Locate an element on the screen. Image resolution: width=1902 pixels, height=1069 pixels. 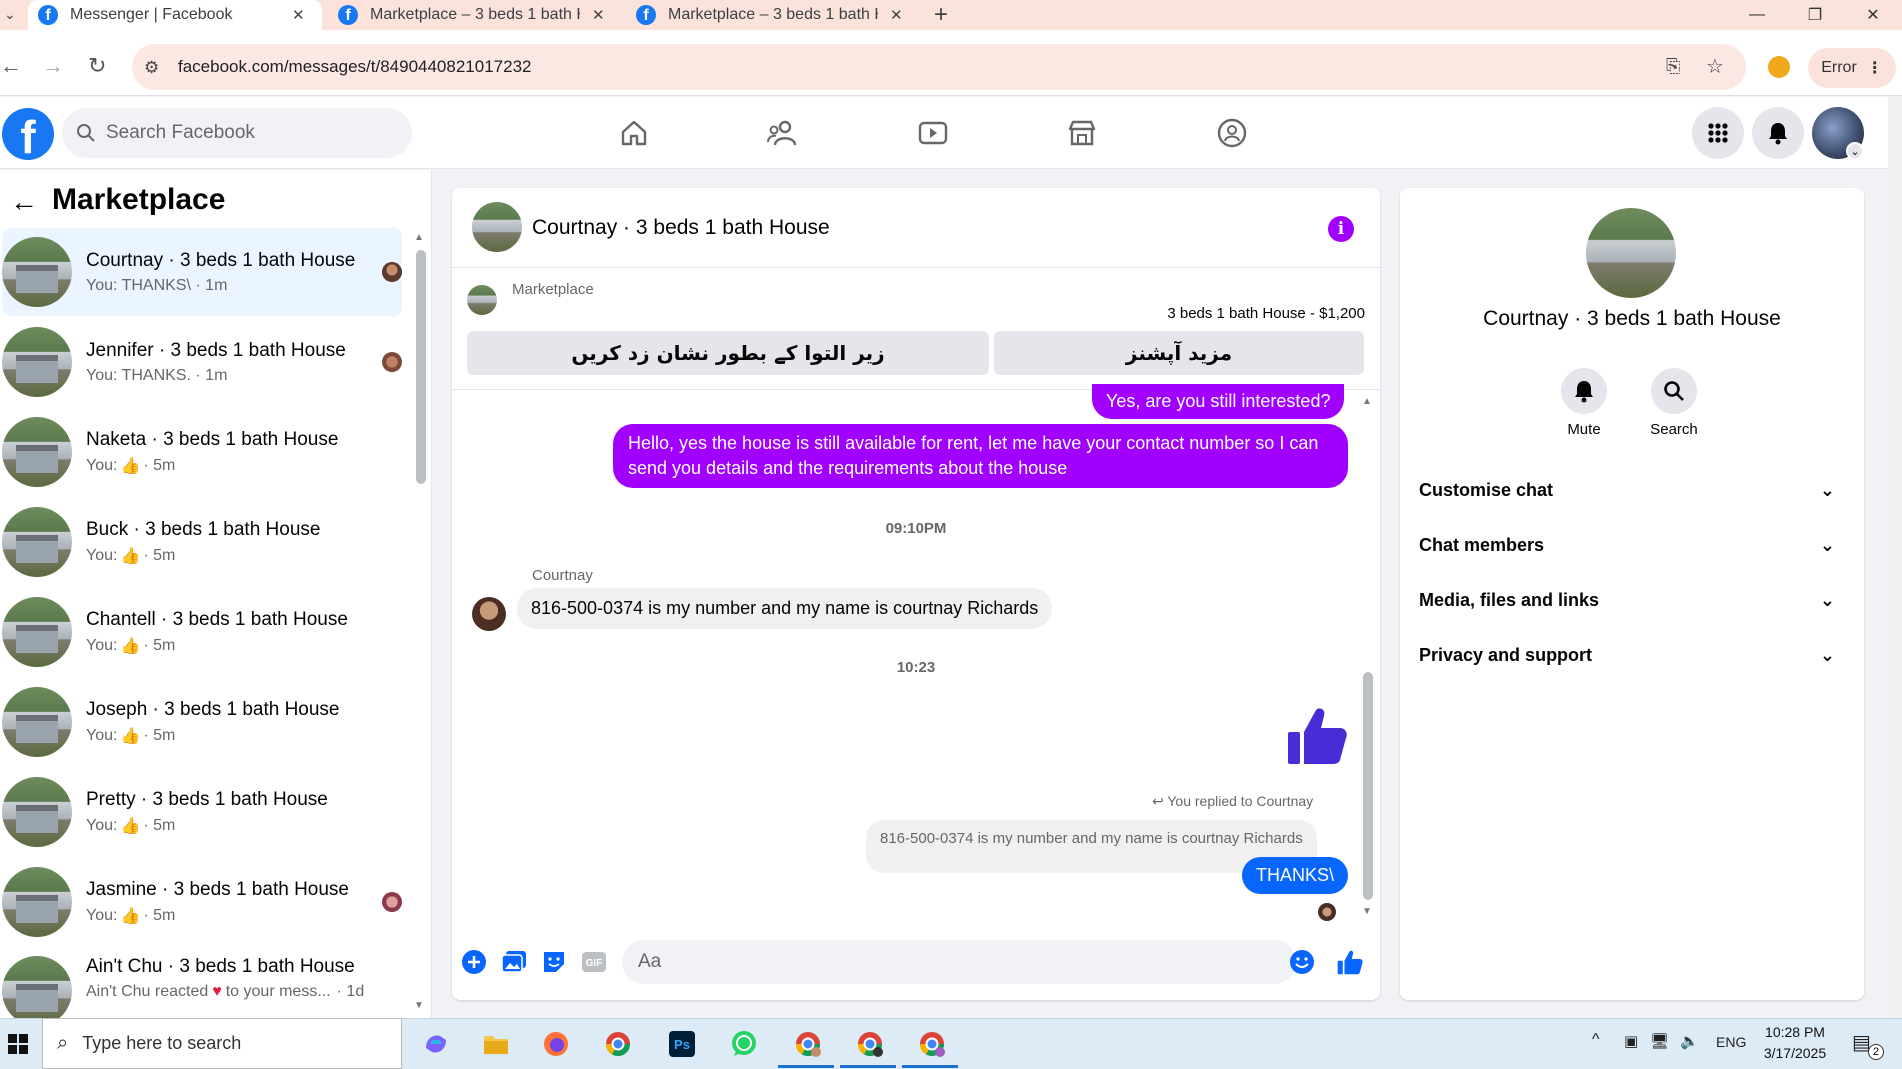
privacy-support-section: Privacy and support ⌄ is located at coordinates (1634, 655).